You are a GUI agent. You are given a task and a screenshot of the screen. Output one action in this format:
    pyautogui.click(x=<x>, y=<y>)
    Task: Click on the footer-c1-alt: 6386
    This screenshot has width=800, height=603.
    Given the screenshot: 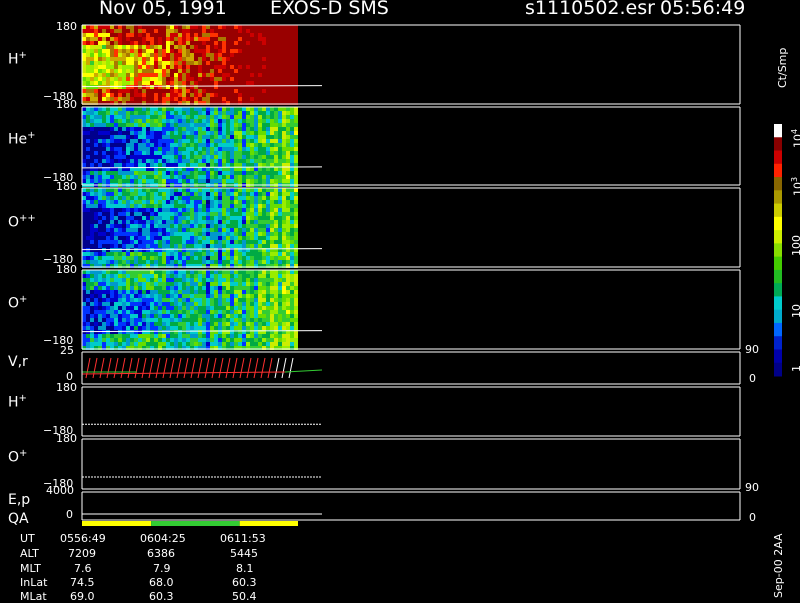 What is the action you would take?
    pyautogui.click(x=161, y=553)
    